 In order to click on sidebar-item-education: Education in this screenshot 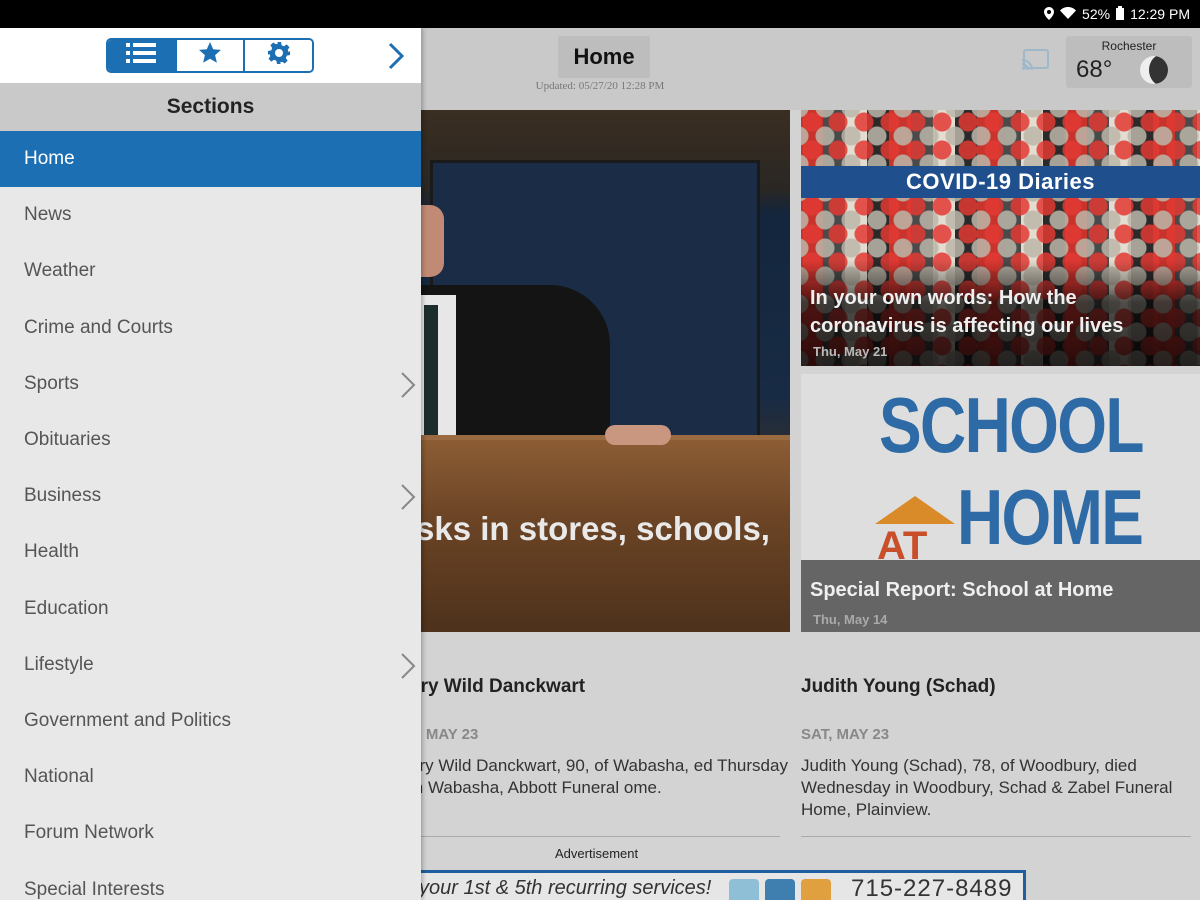, I will do `click(210, 609)`.